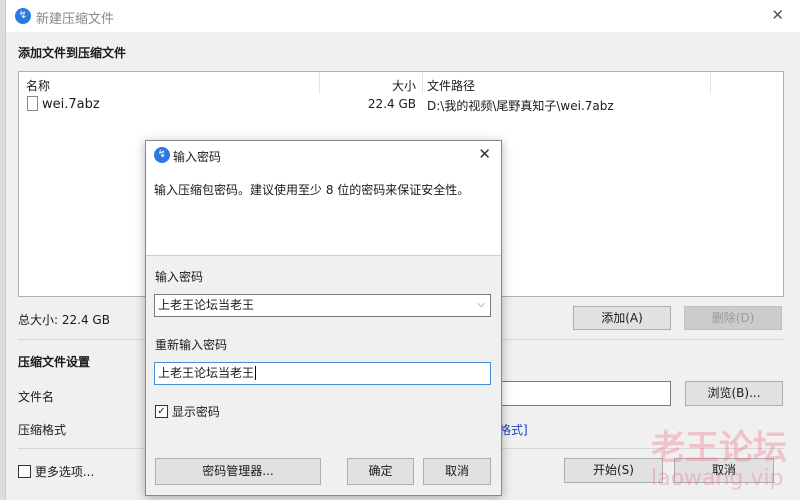 The width and height of the screenshot is (800, 500). What do you see at coordinates (72, 53) in the screenshot?
I see `section-heading-add: 添加文件到压缩文件` at bounding box center [72, 53].